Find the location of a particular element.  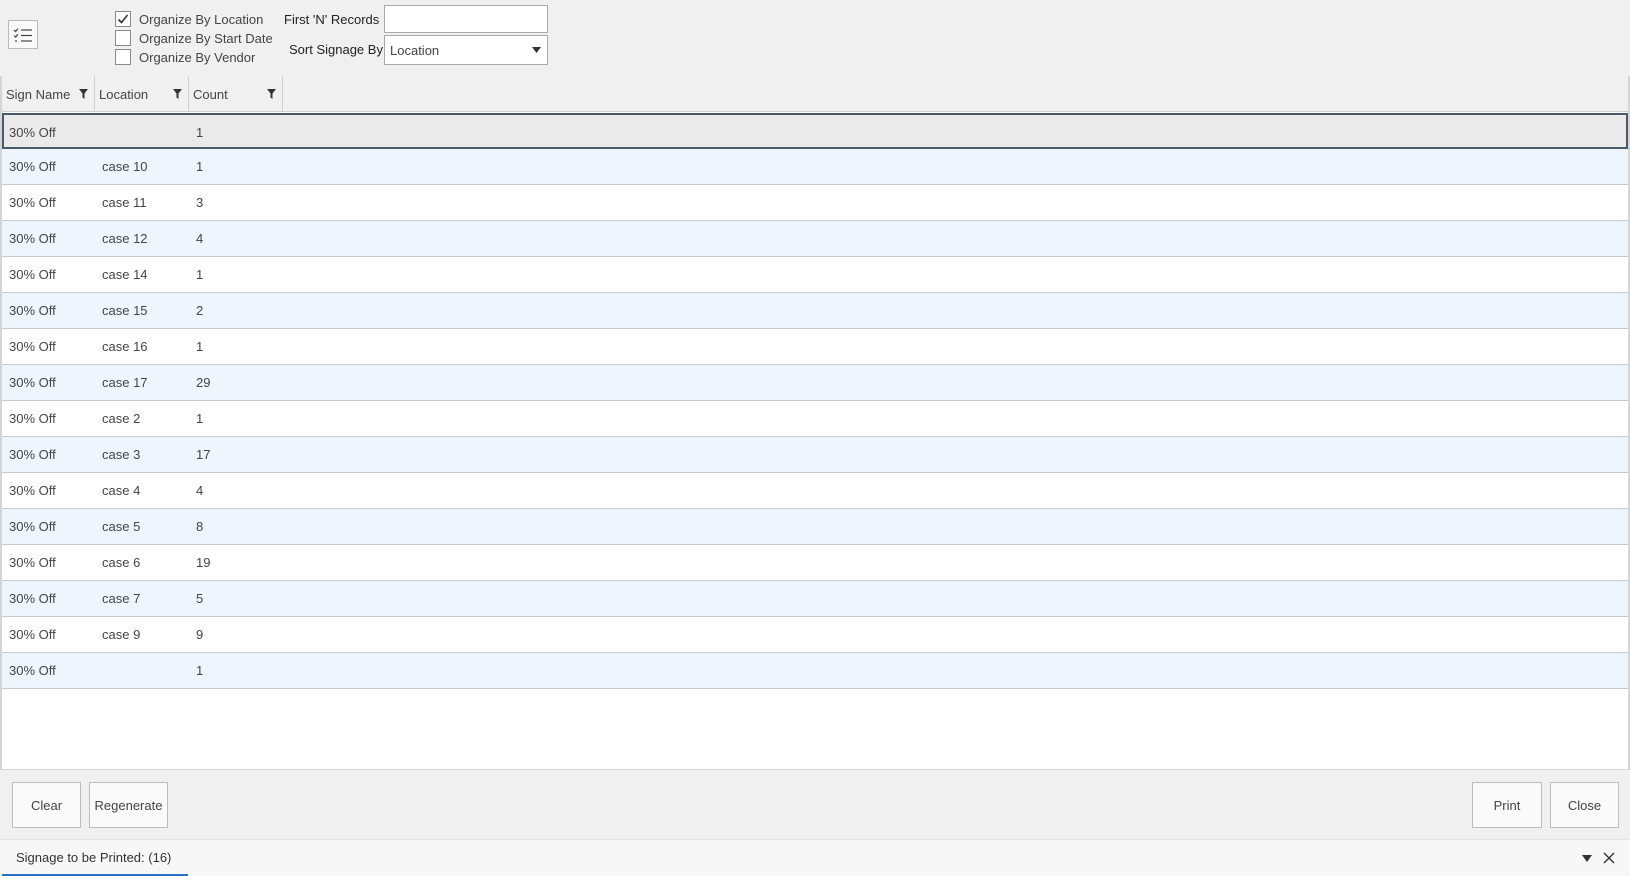

table-row: 30% Off case 17 29 is located at coordinates (815, 383).